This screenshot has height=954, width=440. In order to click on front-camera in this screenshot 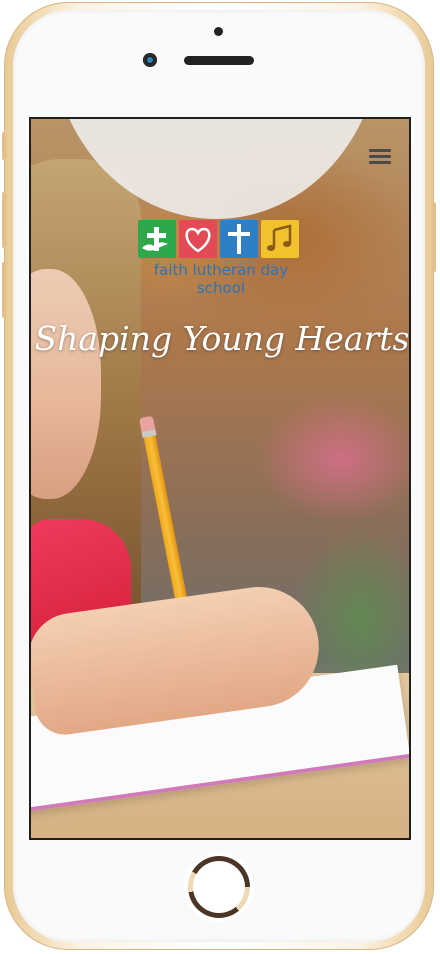, I will do `click(150, 60)`.